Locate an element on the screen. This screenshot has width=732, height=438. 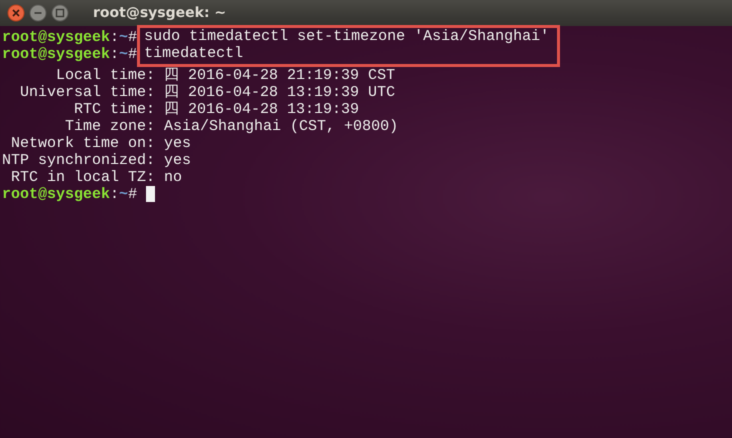
output-value: no is located at coordinates (173, 177).